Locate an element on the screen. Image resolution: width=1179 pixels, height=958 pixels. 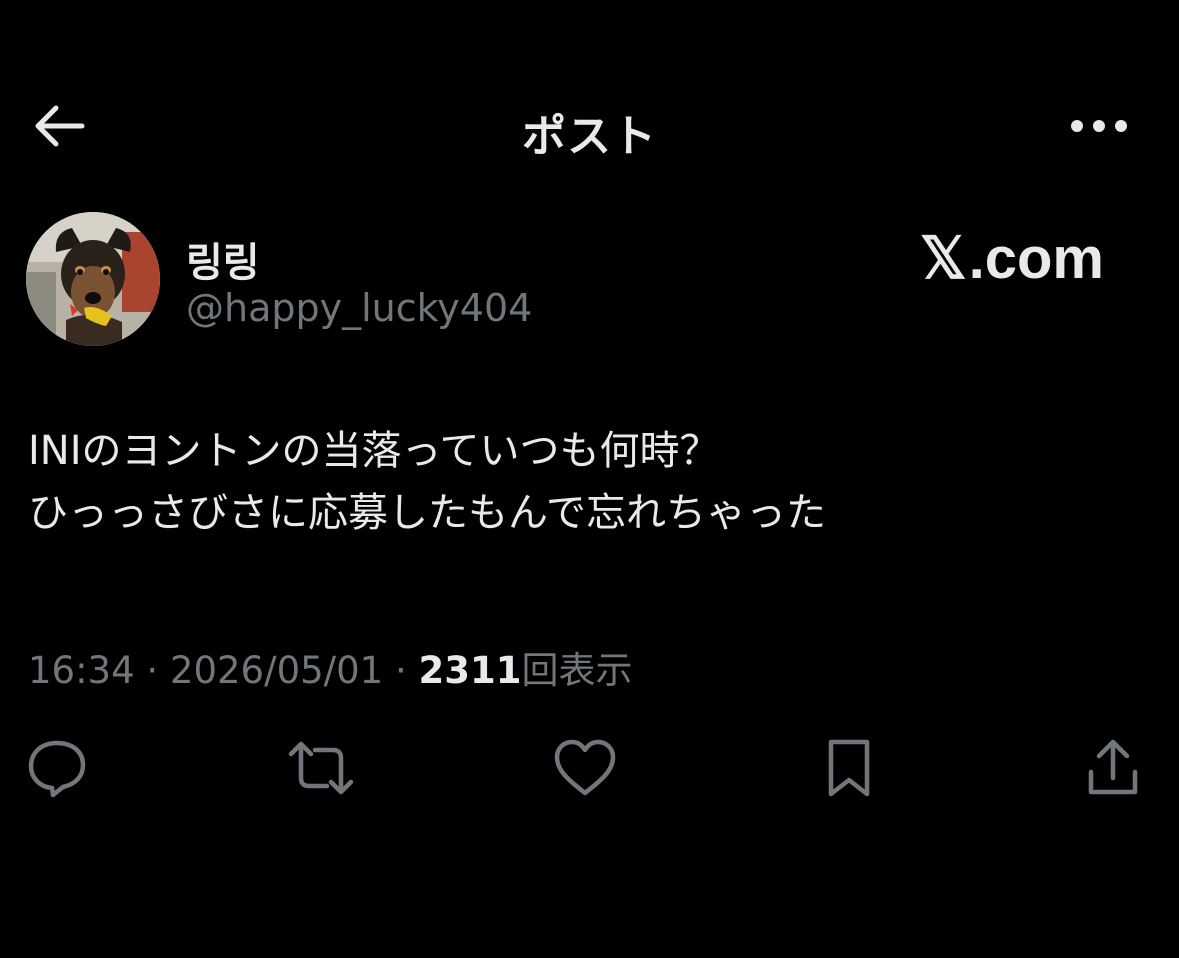
post-metadata: 16:34 · 2026/05/01 · 2311回表示 is located at coordinates (330, 667).